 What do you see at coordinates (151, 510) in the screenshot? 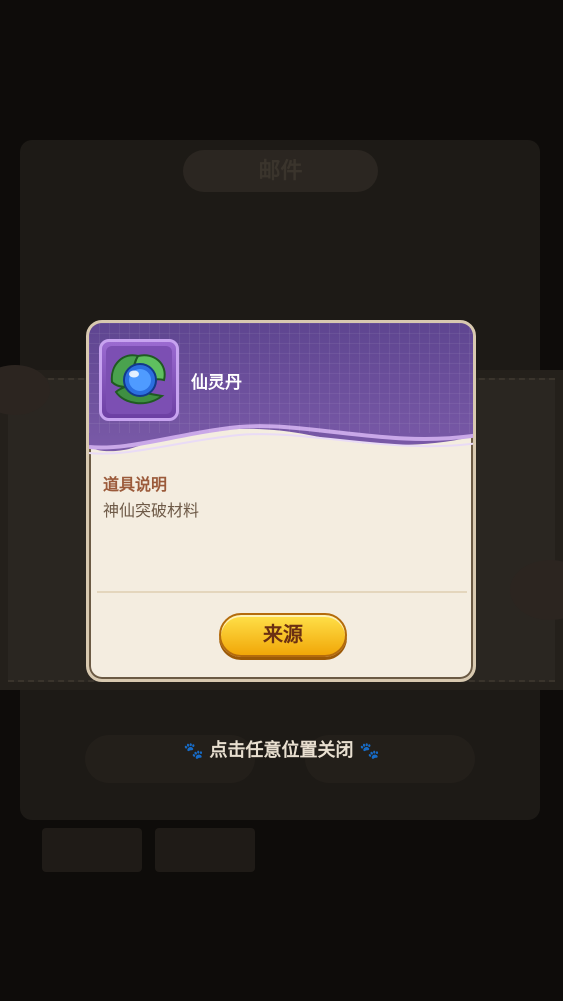
I see `description-text: 神仙突破材料` at bounding box center [151, 510].